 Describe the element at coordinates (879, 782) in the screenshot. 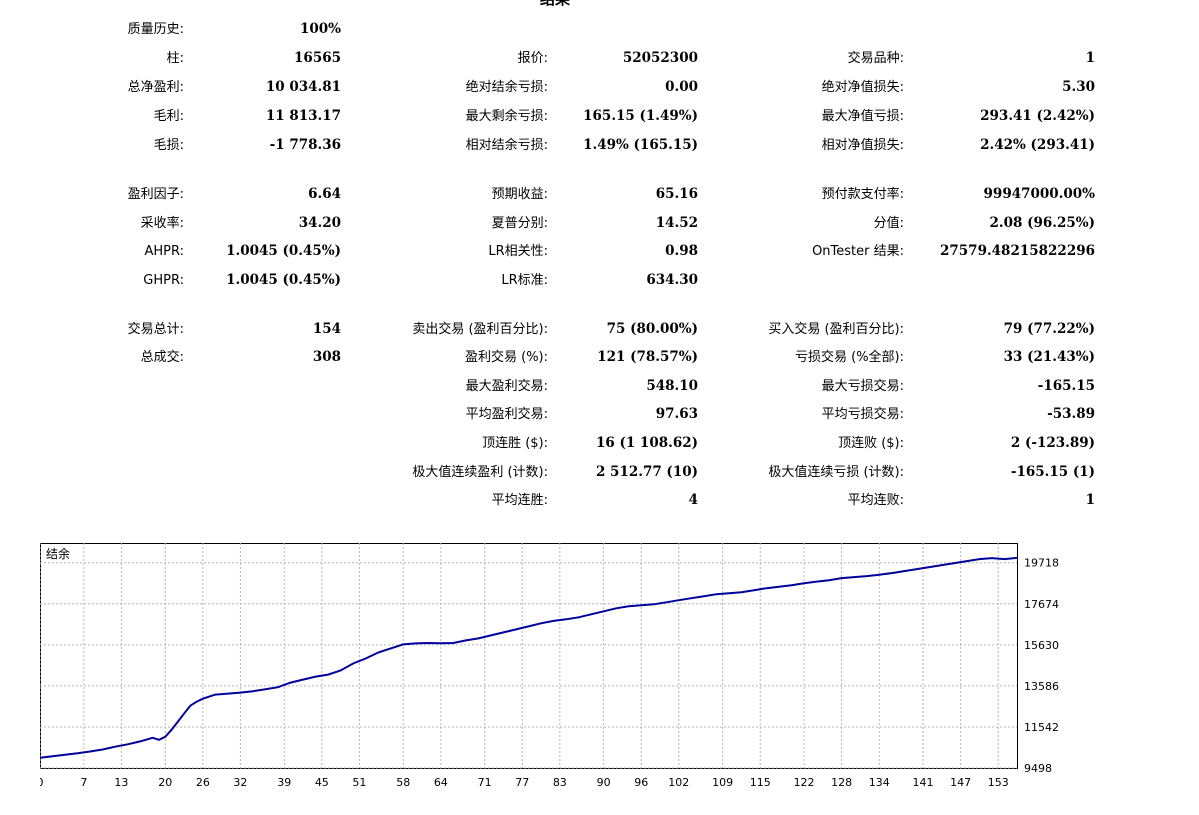

I see `x-tick-label: 134` at that location.